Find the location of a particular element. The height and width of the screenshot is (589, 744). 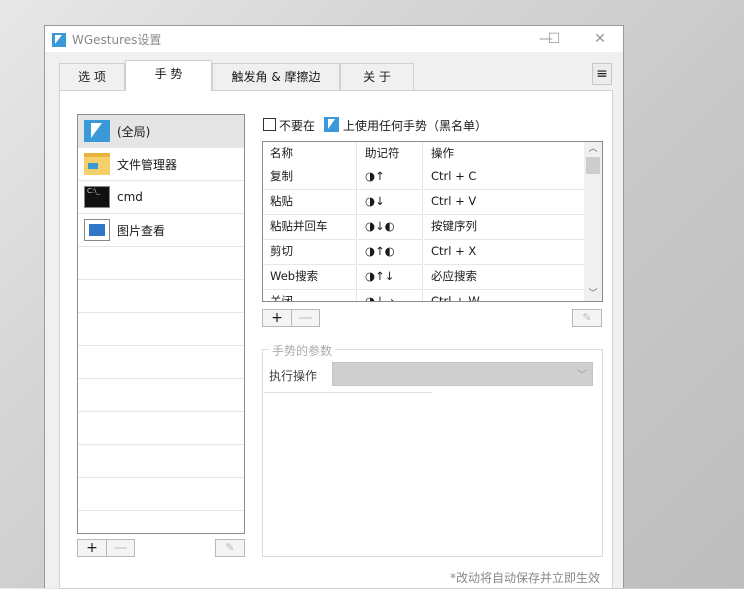

gesture-mnemonic: ◑↓◐ is located at coordinates (390, 227).